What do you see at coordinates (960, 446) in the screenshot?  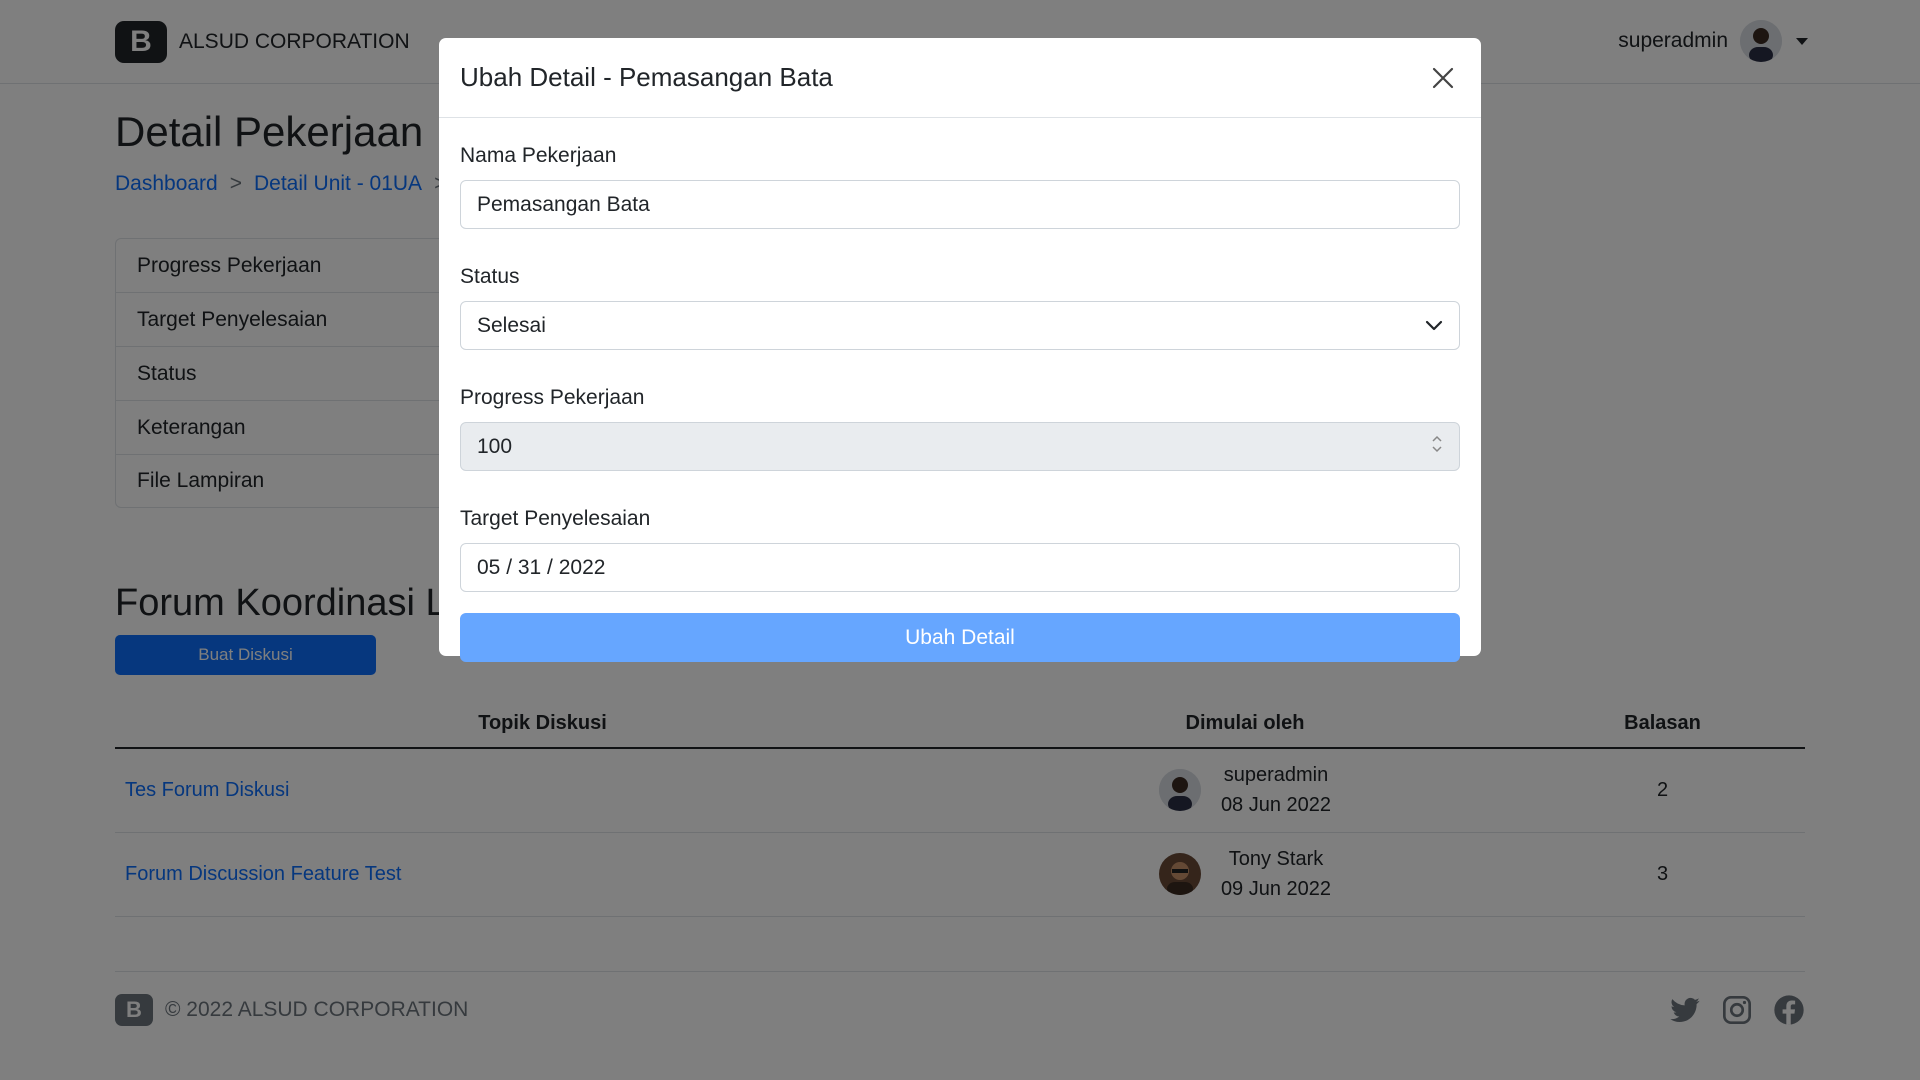 I see `progress-input: 100` at bounding box center [960, 446].